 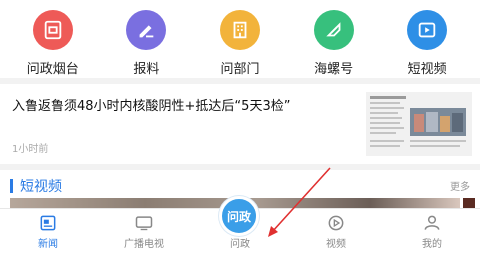 What do you see at coordinates (239, 216) in the screenshot?
I see `wenzheng-center-button: 问政` at bounding box center [239, 216].